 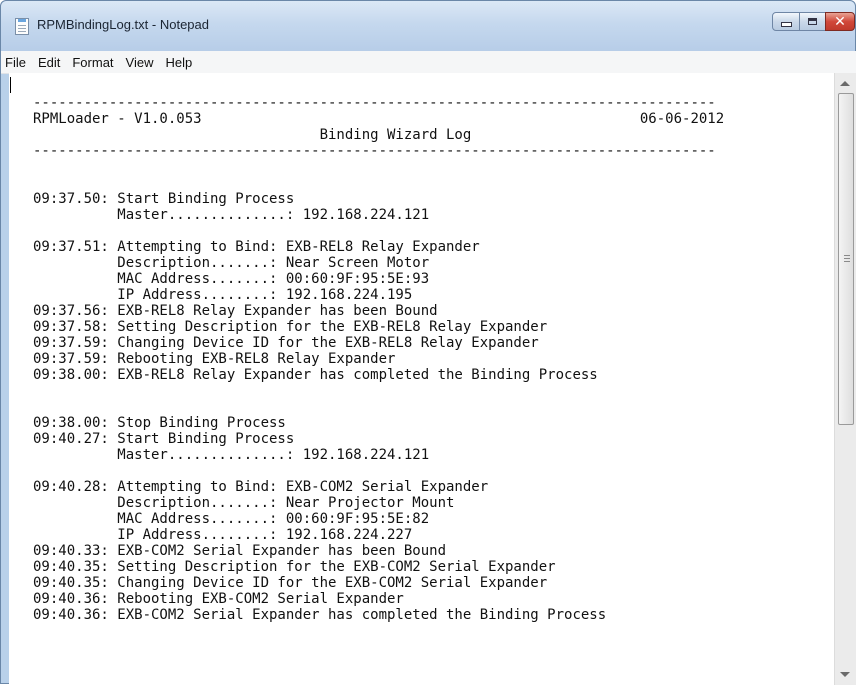 I want to click on text-caret, so click(x=10, y=85).